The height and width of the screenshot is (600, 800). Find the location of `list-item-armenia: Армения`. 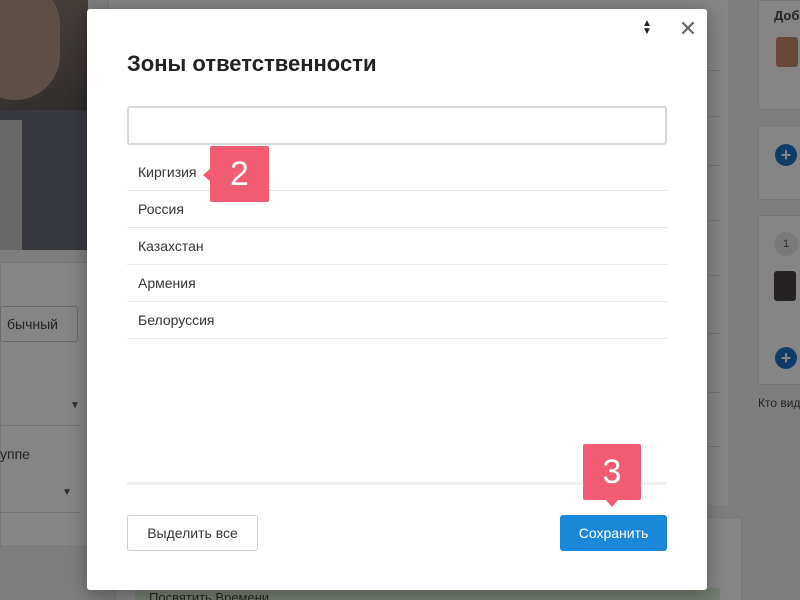

list-item-armenia: Армения is located at coordinates (397, 283).